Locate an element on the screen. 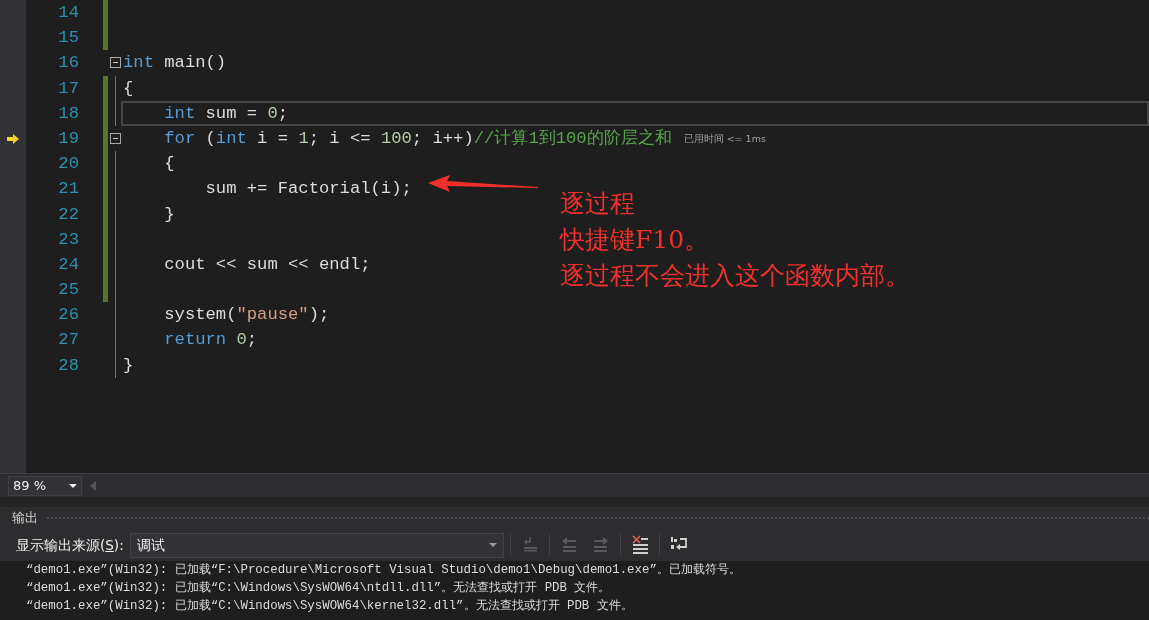 Image resolution: width=1149 pixels, height=620 pixels. code-line: return 0; is located at coordinates (210, 340).